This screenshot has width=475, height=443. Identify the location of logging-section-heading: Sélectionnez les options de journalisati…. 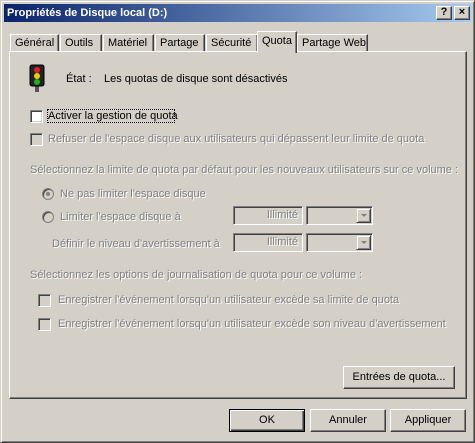
(196, 275).